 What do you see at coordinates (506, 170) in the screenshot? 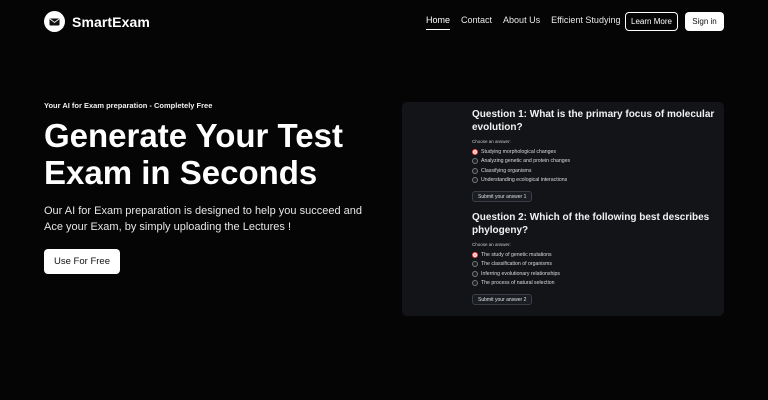
I see `option-label: Classifying organisms` at bounding box center [506, 170].